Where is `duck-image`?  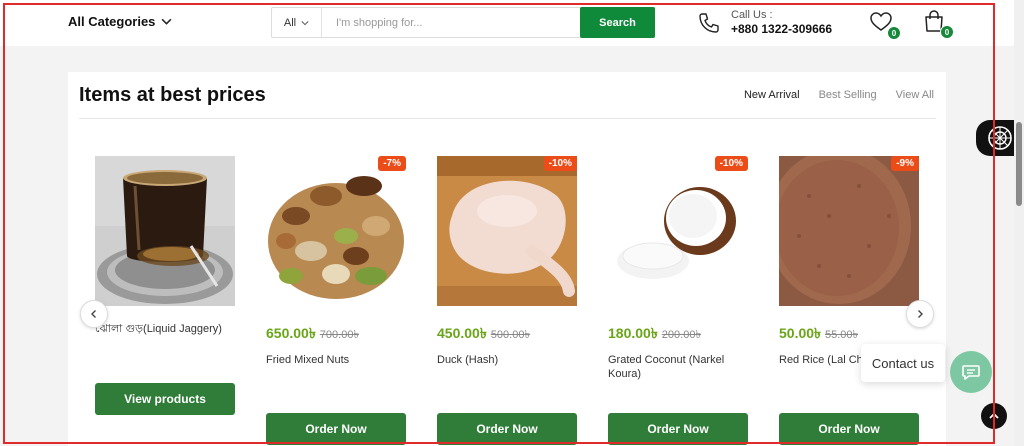
duck-image is located at coordinates (507, 231).